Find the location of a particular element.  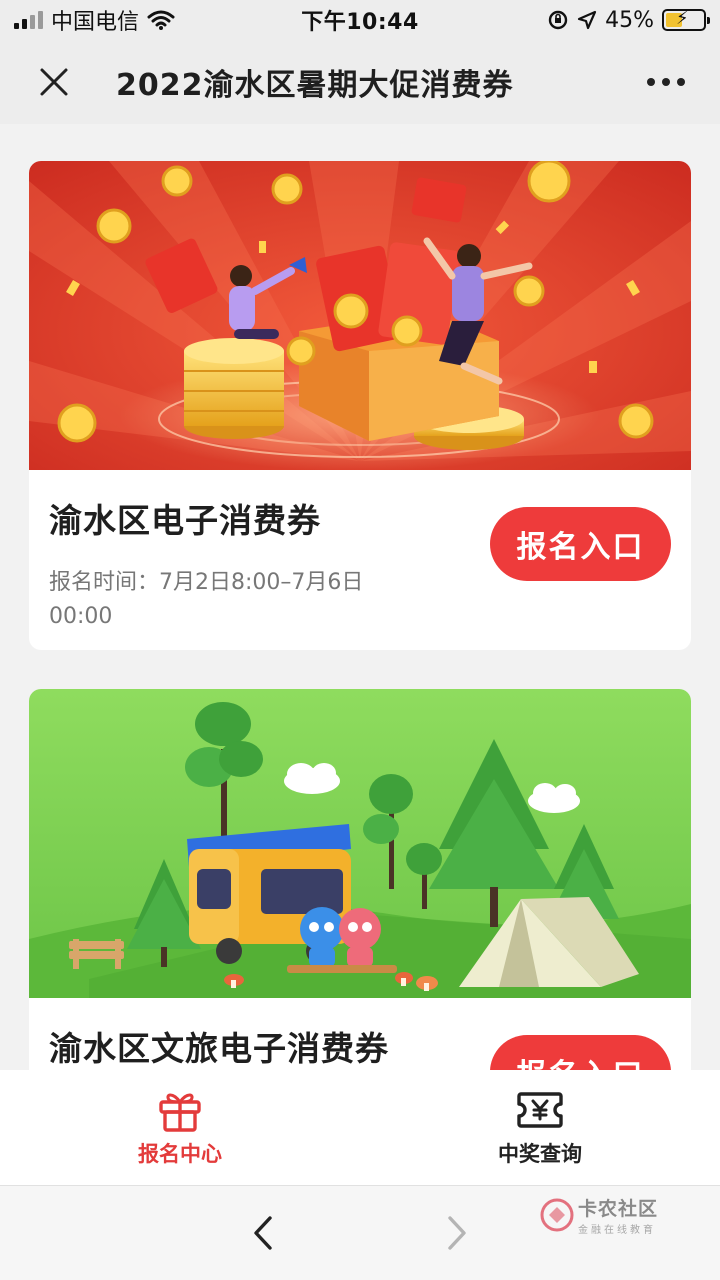

carrier-label: 中国电信 is located at coordinates (95, 22).